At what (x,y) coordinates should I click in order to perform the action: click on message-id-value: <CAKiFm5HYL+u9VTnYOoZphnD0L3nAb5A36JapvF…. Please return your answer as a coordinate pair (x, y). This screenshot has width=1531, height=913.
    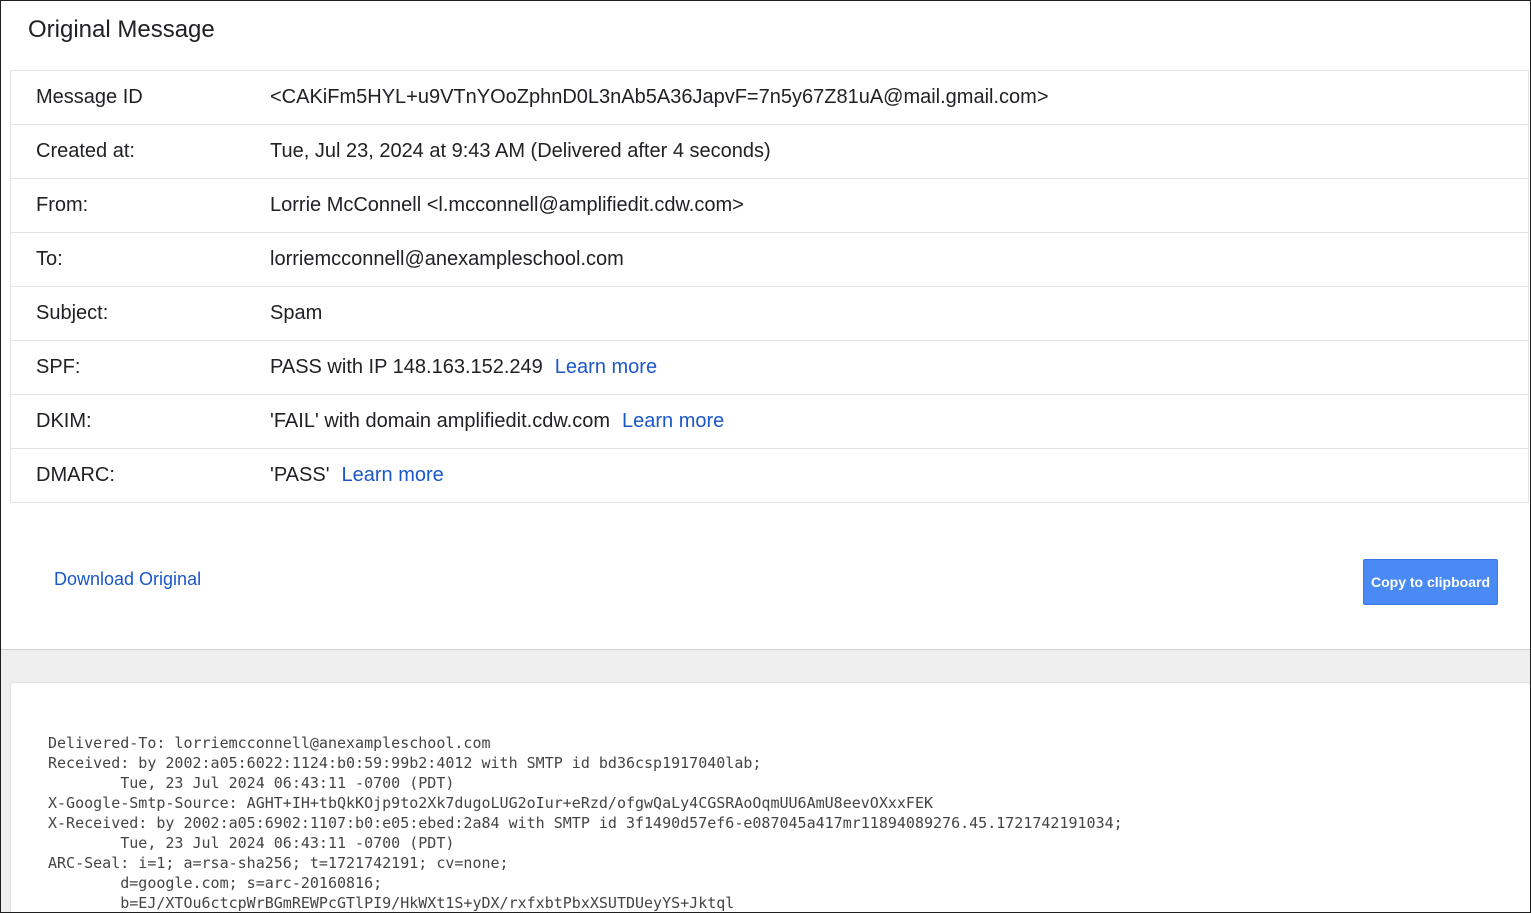
    Looking at the image, I should click on (899, 97).